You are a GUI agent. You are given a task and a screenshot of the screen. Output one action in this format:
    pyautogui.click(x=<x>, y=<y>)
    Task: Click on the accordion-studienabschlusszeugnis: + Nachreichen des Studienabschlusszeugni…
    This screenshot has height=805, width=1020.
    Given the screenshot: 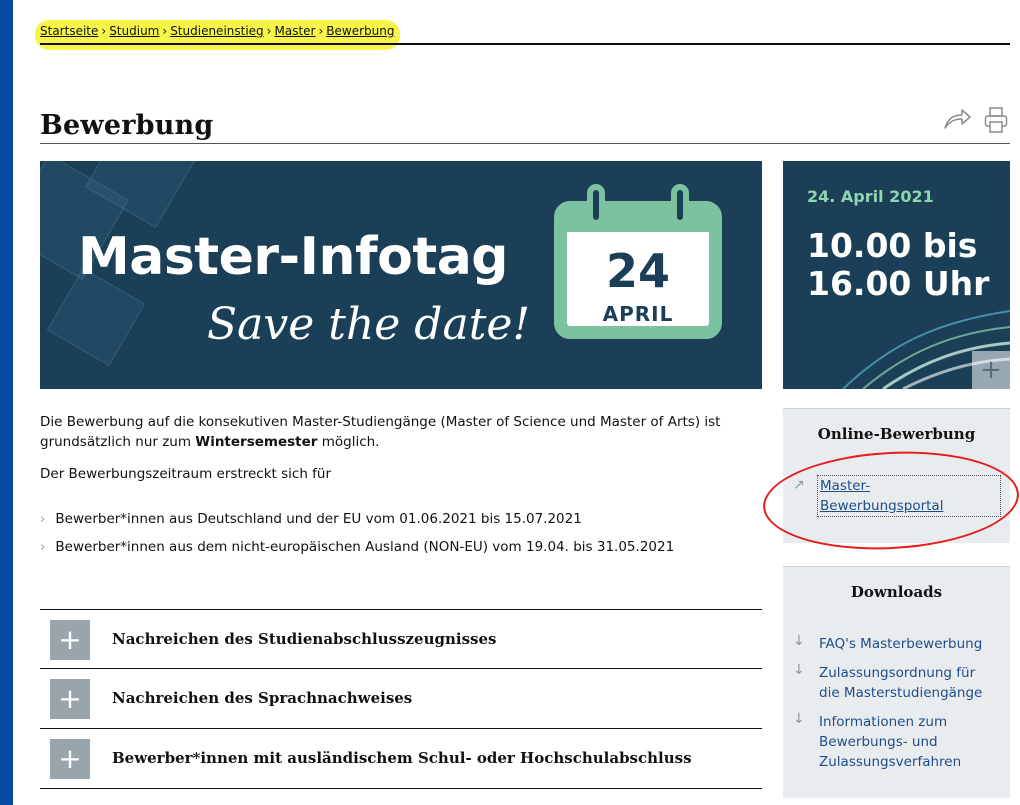 What is the action you would take?
    pyautogui.click(x=401, y=639)
    